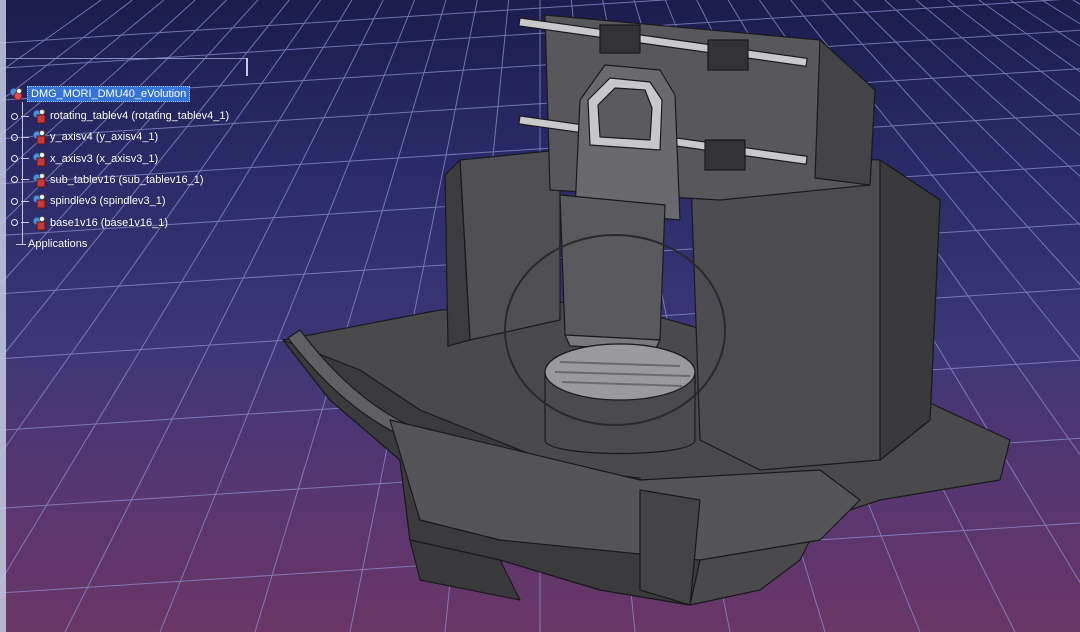 The width and height of the screenshot is (1080, 632). I want to click on window-left-border, so click(3, 316).